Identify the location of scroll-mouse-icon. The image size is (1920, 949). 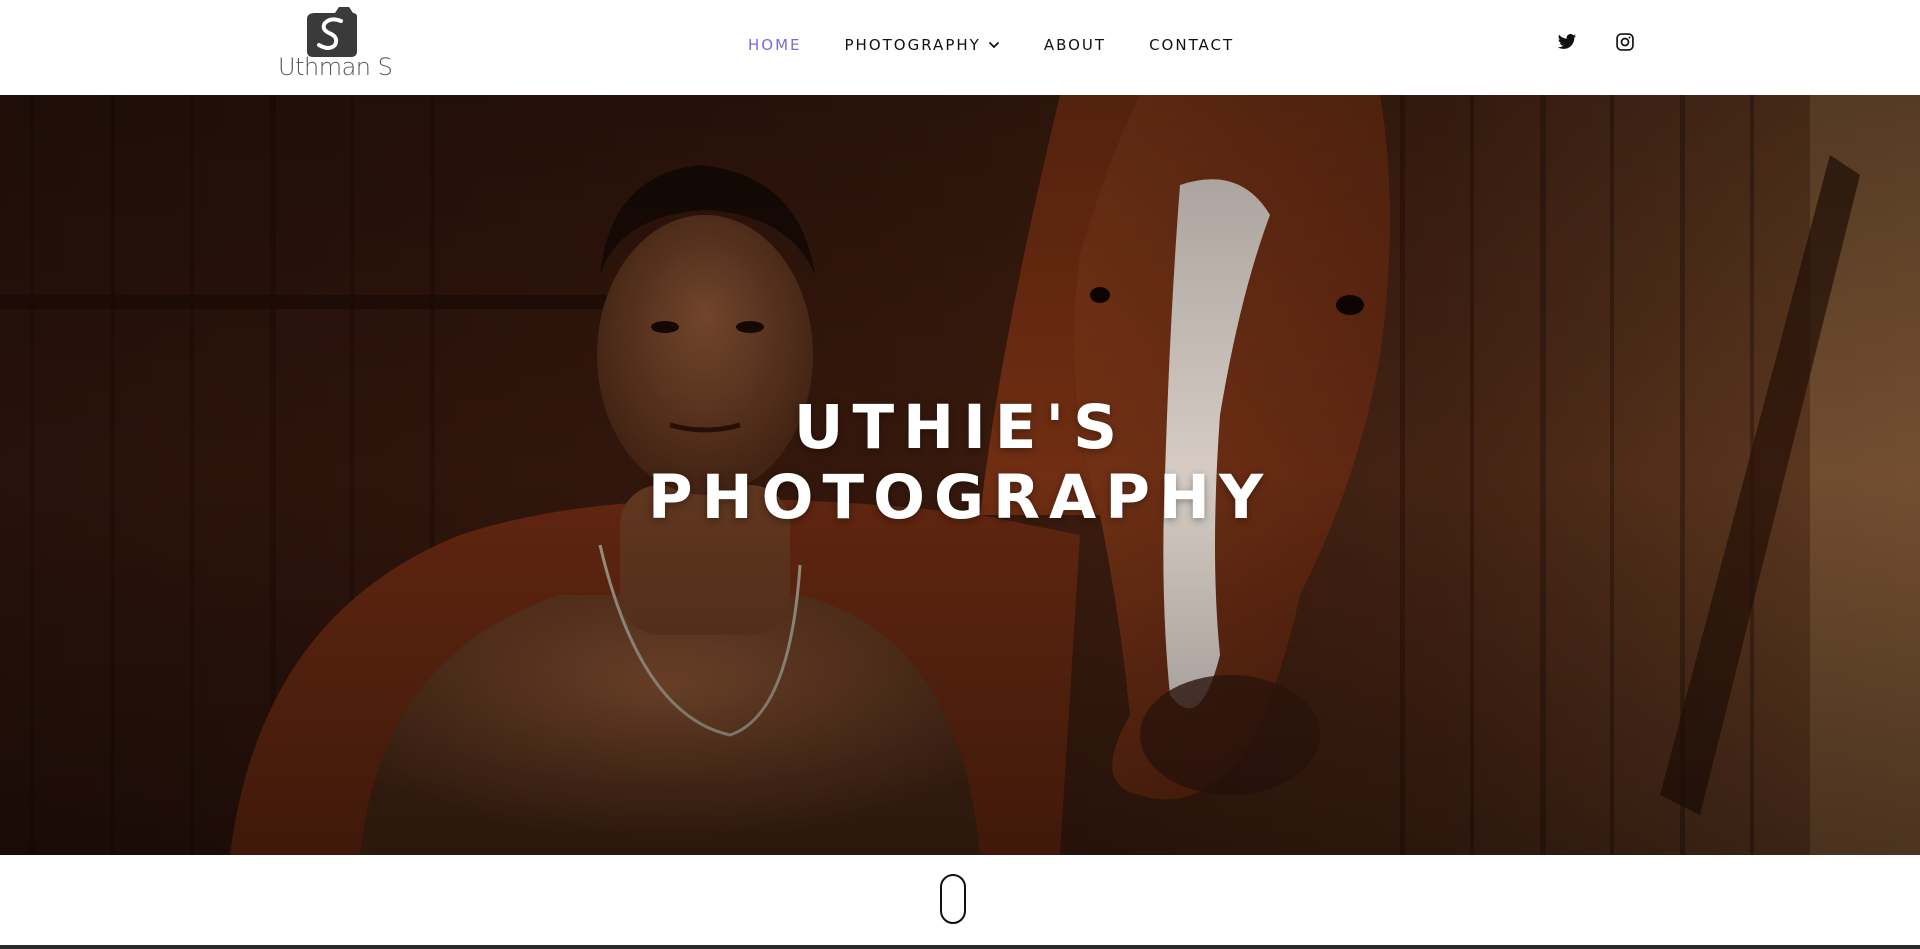
(953, 899).